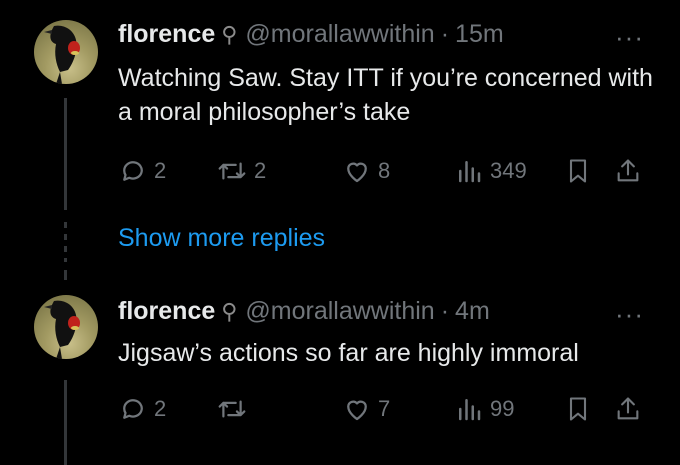 The image size is (680, 465). I want to click on retweet-button: 2, so click(241, 171).